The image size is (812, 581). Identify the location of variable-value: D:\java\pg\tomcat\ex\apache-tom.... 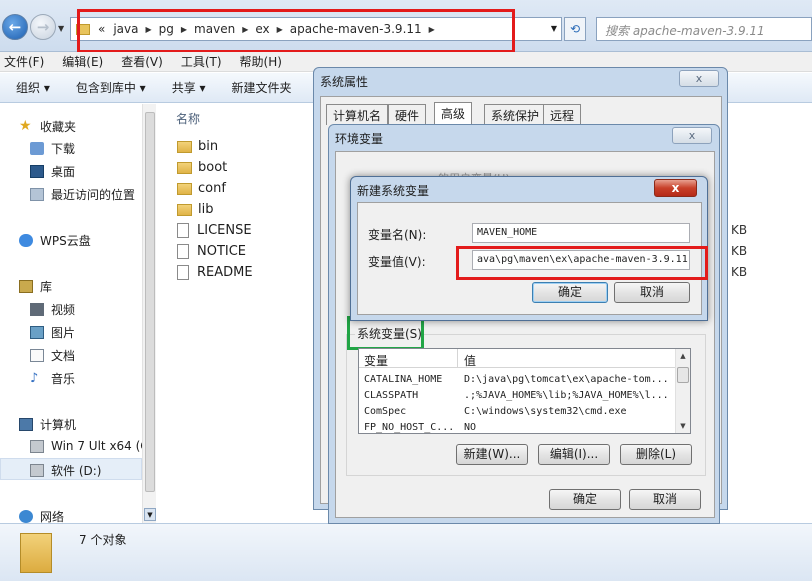
(566, 379).